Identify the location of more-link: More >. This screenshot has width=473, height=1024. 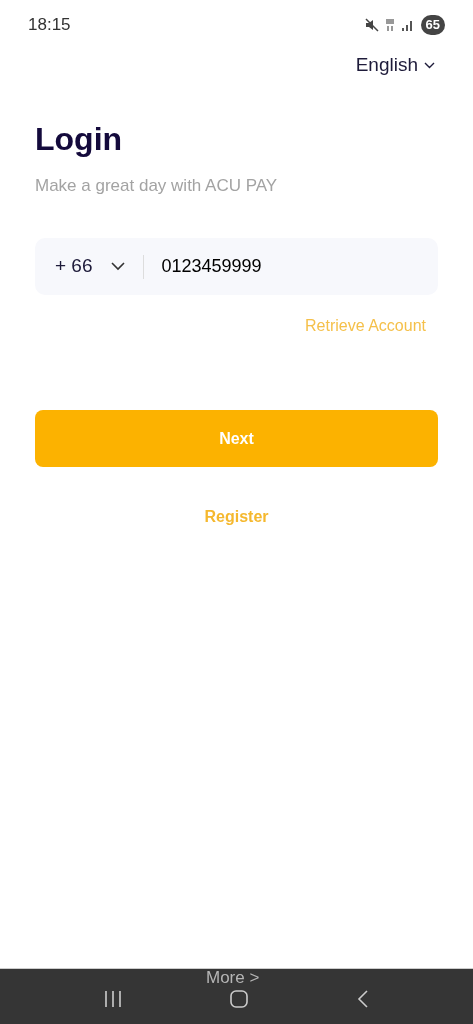
(233, 978).